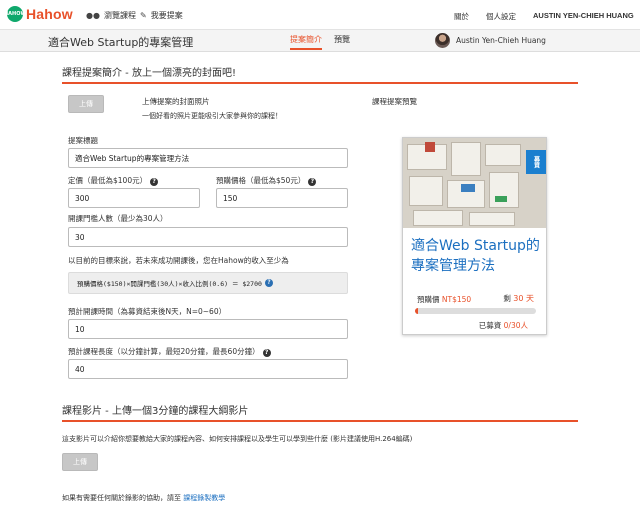  Describe the element at coordinates (523, 298) in the screenshot. I see `card-days-value: 30 天` at that location.